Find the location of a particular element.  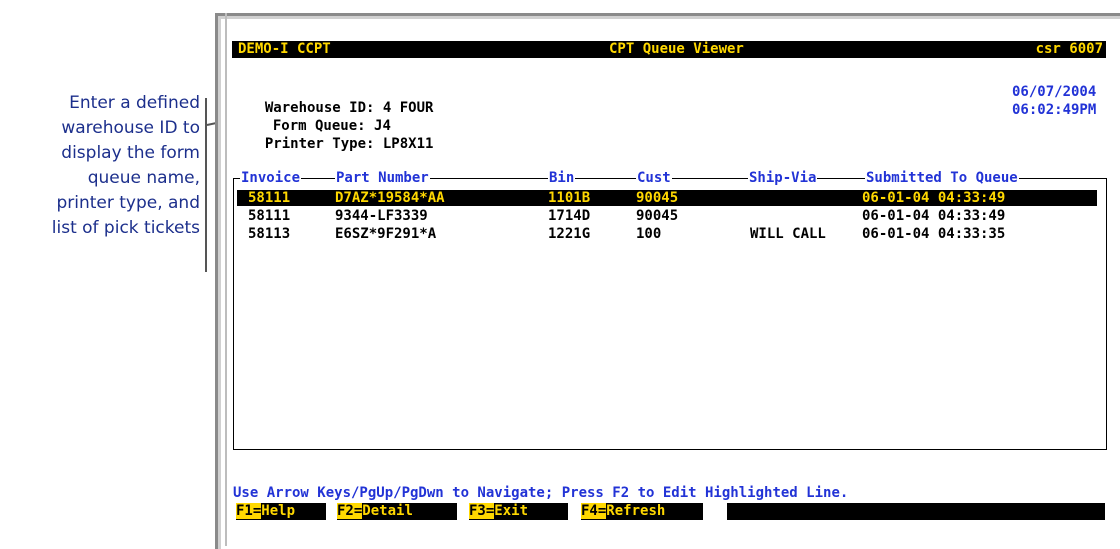

f4-key: F4= is located at coordinates (594, 511).